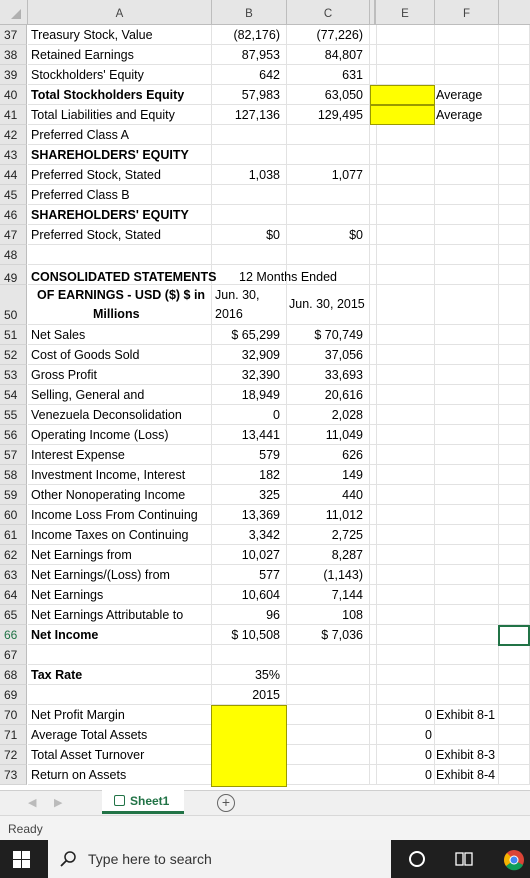 The height and width of the screenshot is (878, 530). Describe the element at coordinates (13, 615) in the screenshot. I see `row-number: 65` at that location.